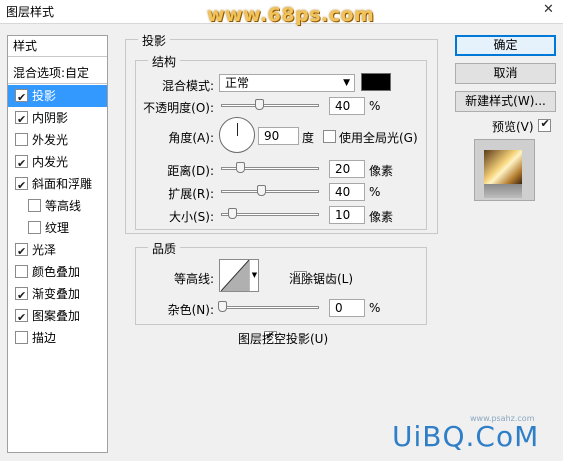 Image resolution: width=563 pixels, height=461 pixels. What do you see at coordinates (237, 129) in the screenshot?
I see `angle-dial-needle` at bounding box center [237, 129].